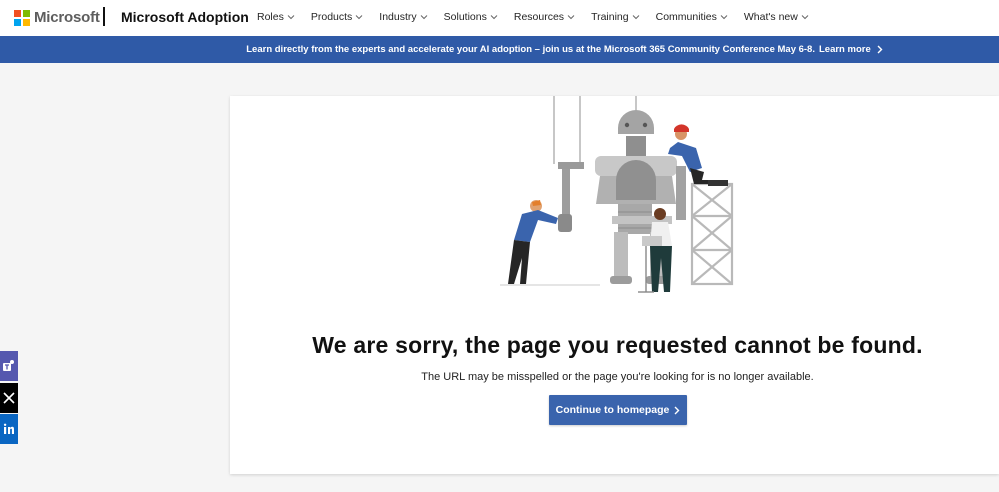  I want to click on nav-label: Resources, so click(539, 17).